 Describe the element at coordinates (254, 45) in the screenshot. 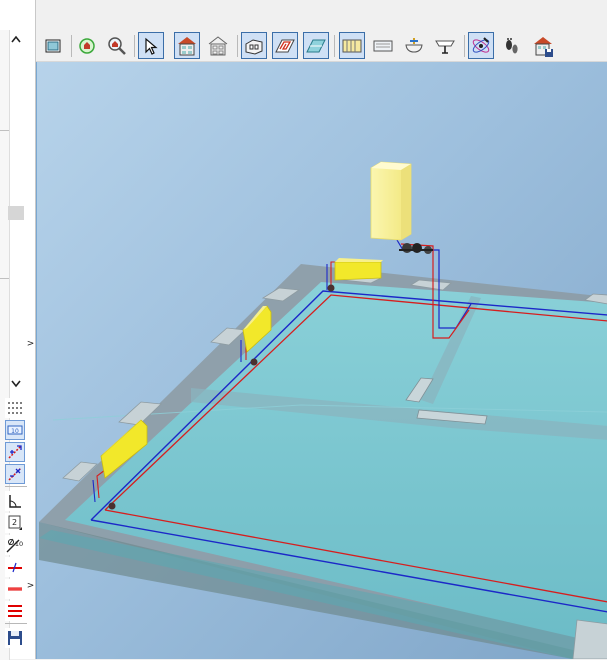

I see `floor-box-icon` at that location.